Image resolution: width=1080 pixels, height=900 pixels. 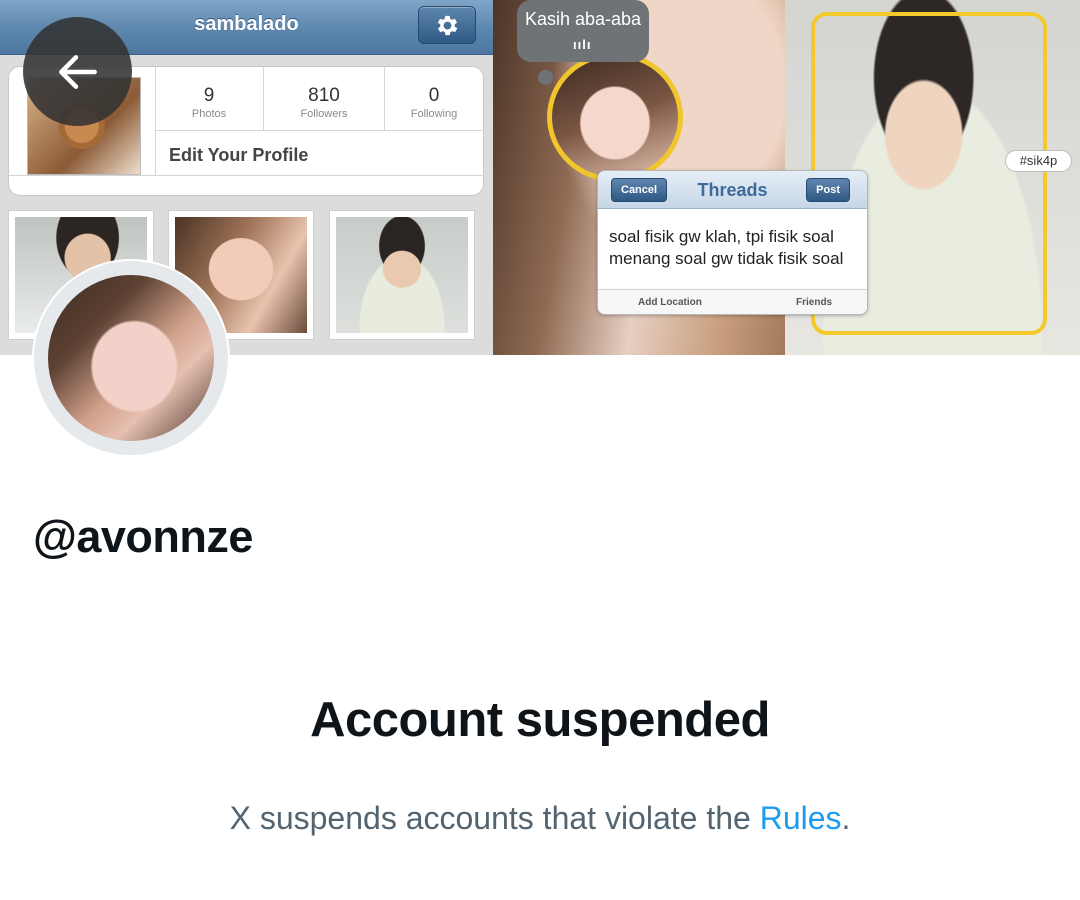 What do you see at coordinates (828, 190) in the screenshot?
I see `threads-post-button: Post` at bounding box center [828, 190].